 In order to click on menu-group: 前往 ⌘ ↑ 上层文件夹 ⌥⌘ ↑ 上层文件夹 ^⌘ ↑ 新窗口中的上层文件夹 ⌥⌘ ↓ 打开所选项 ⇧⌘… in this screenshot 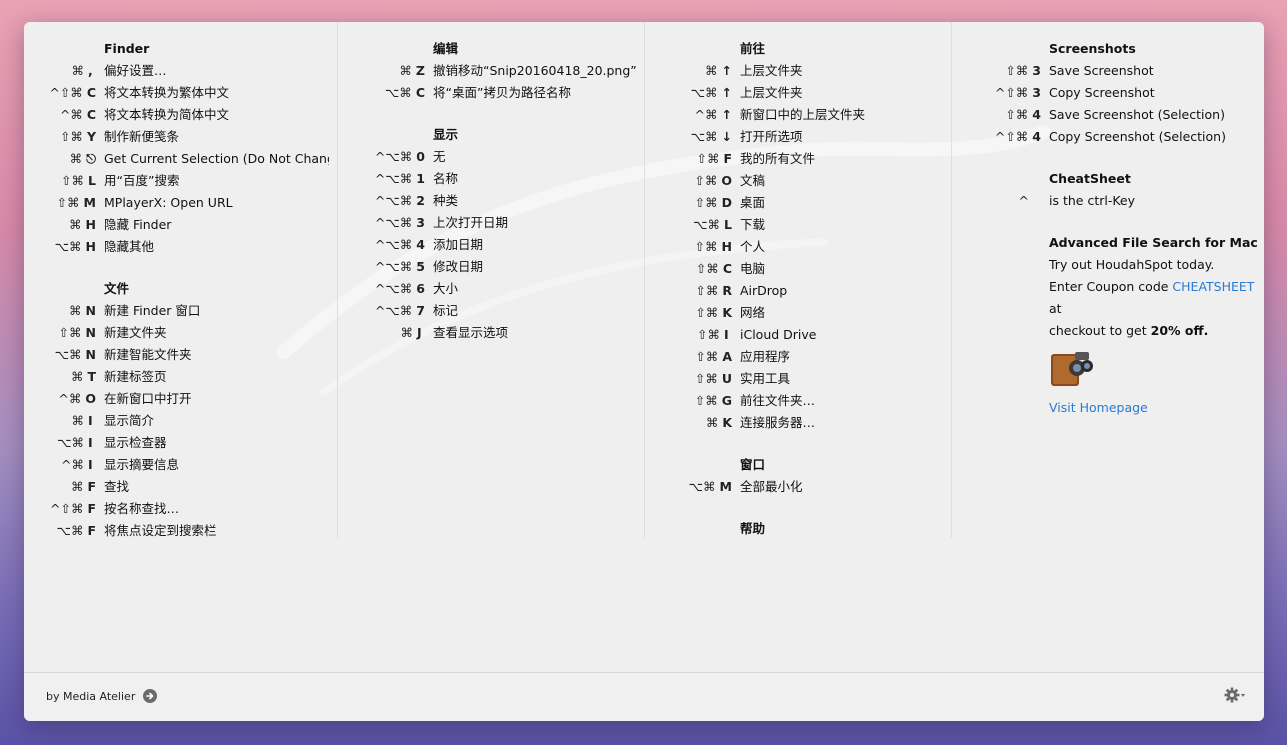, I will do `click(798, 234)`.